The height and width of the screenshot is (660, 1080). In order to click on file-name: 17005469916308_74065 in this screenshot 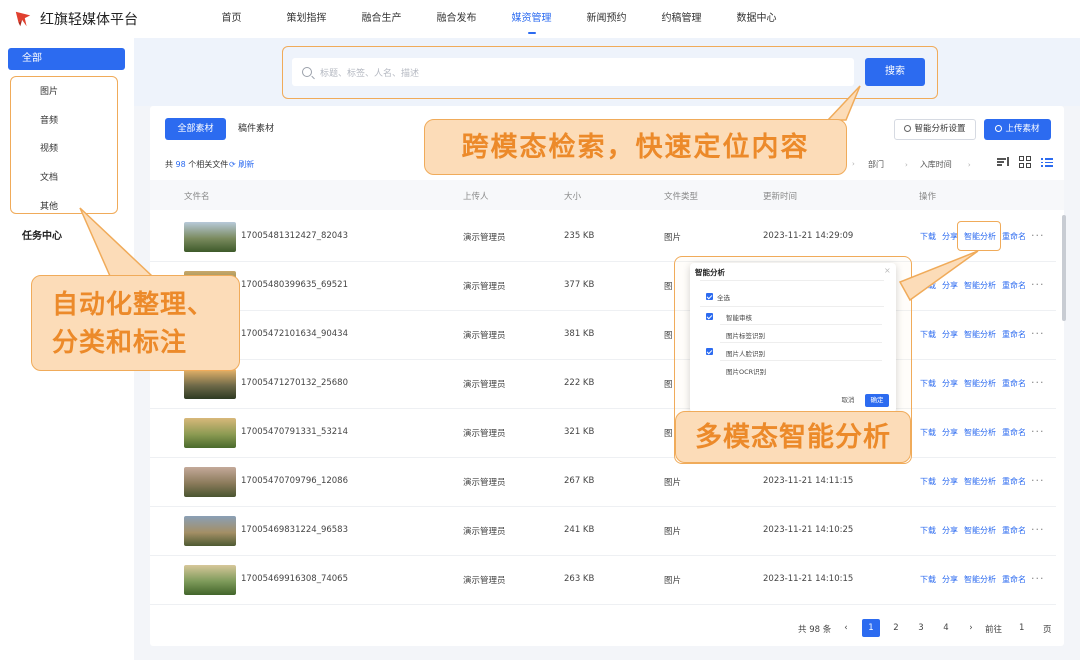, I will do `click(294, 579)`.